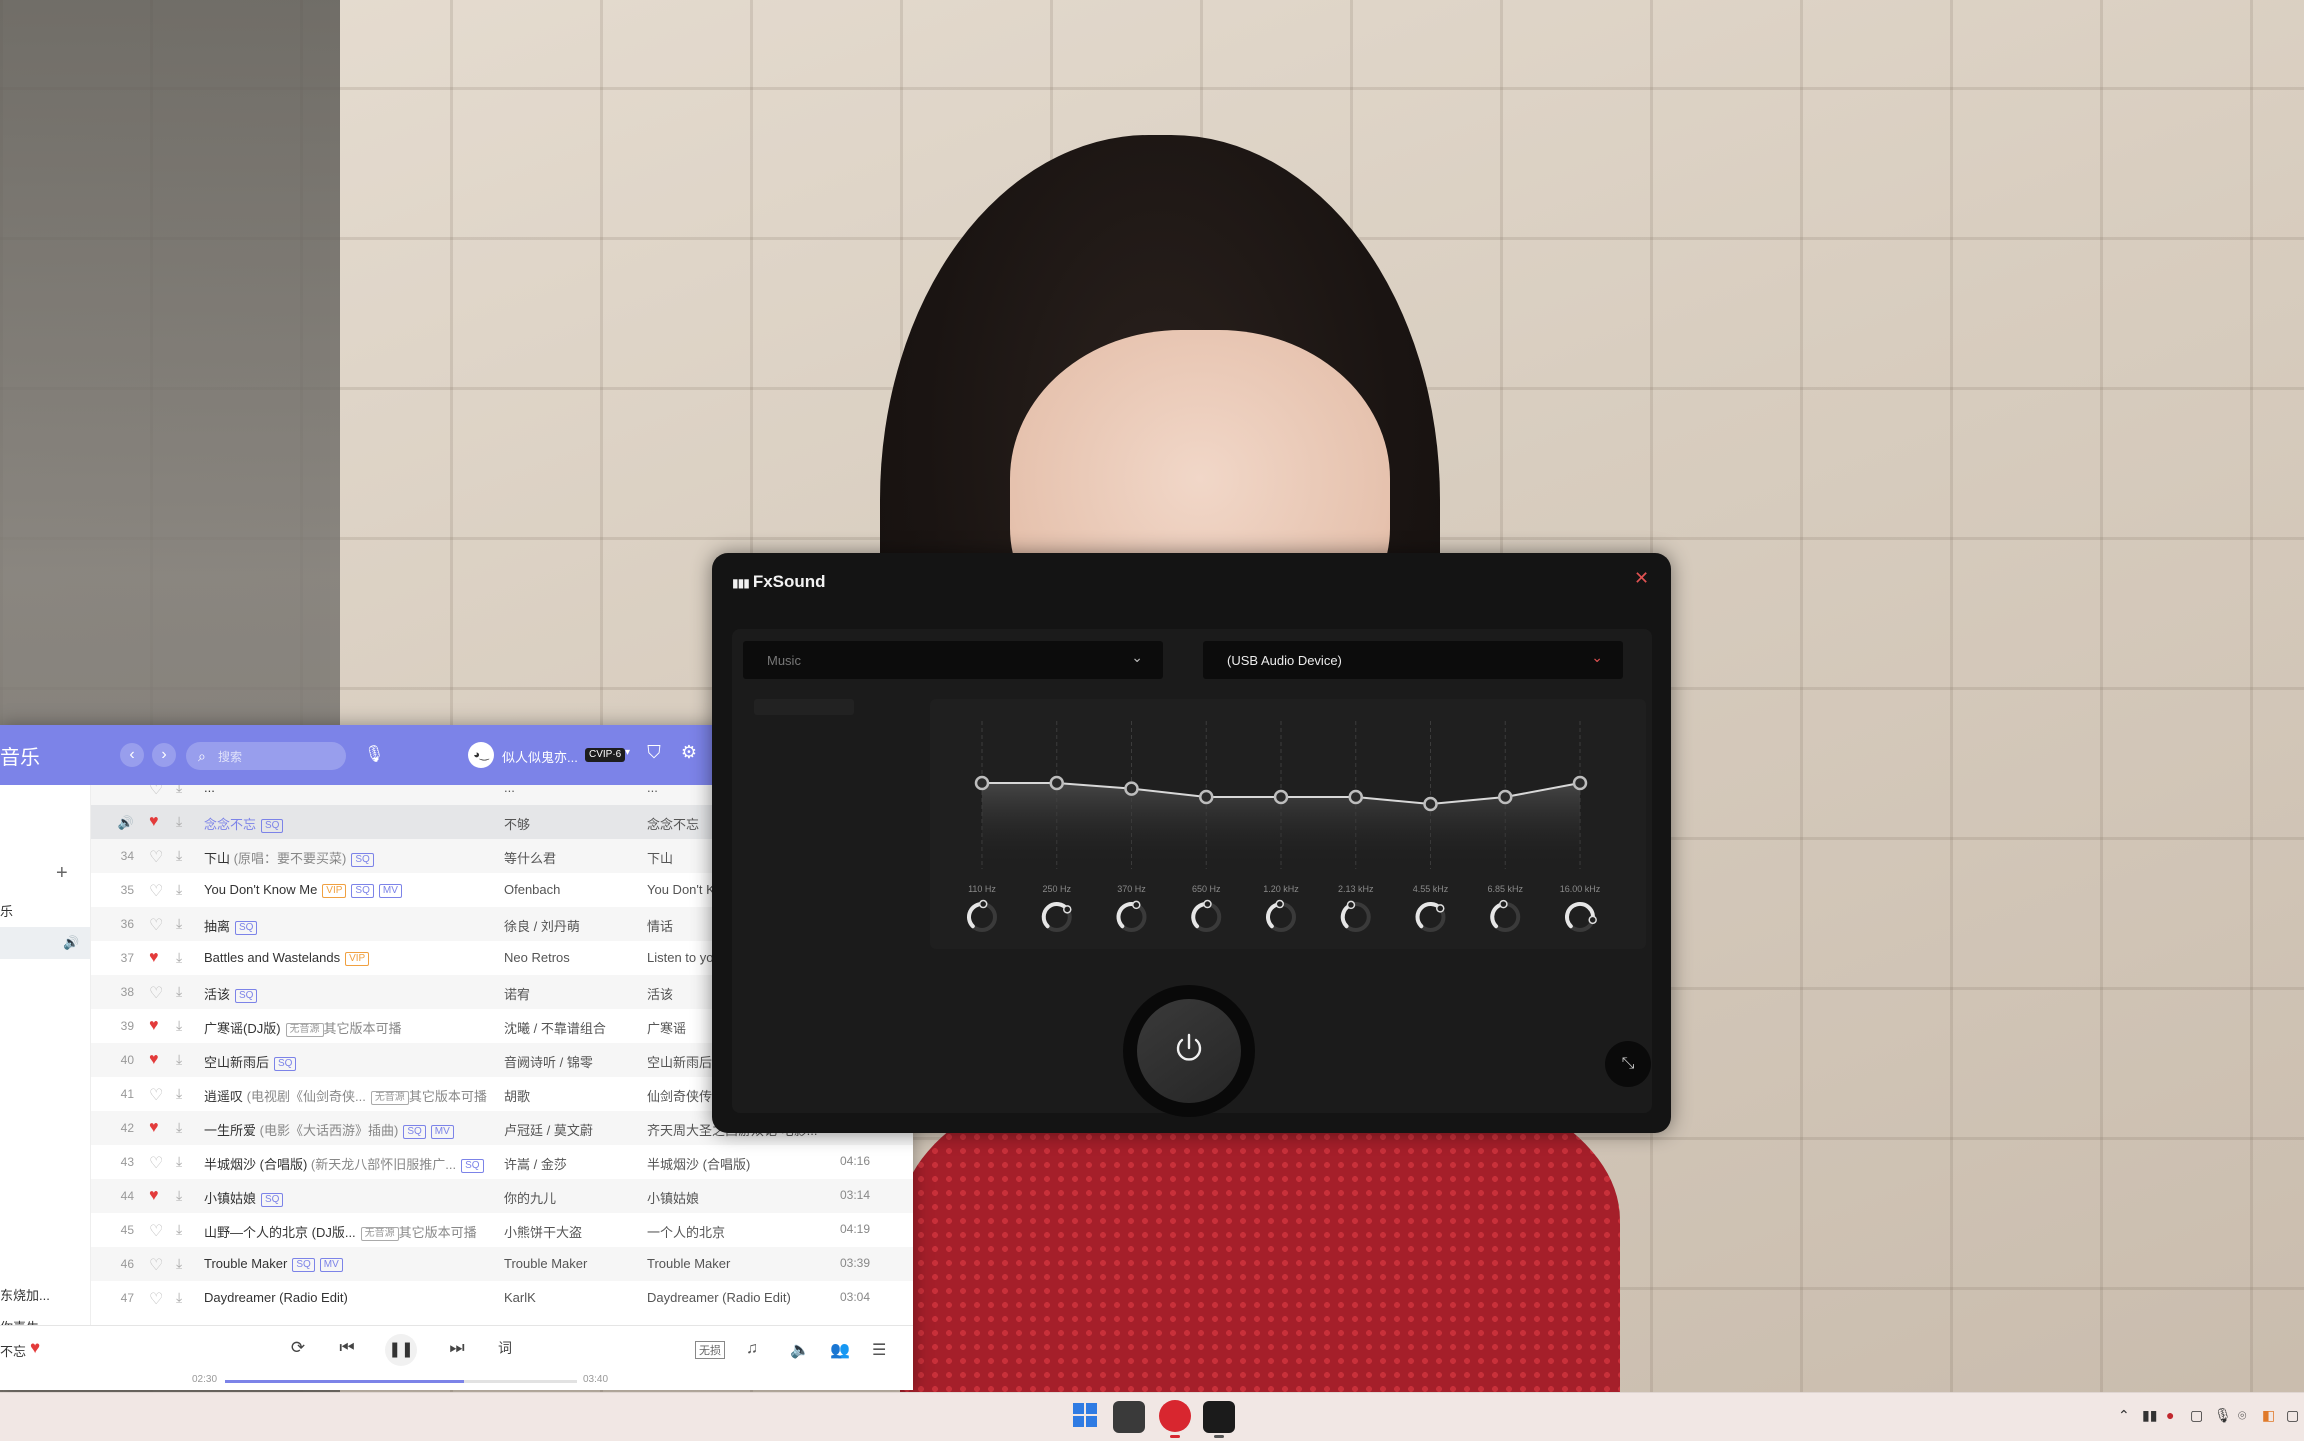  What do you see at coordinates (457, 1348) in the screenshot?
I see `next-icon: ⏭` at bounding box center [457, 1348].